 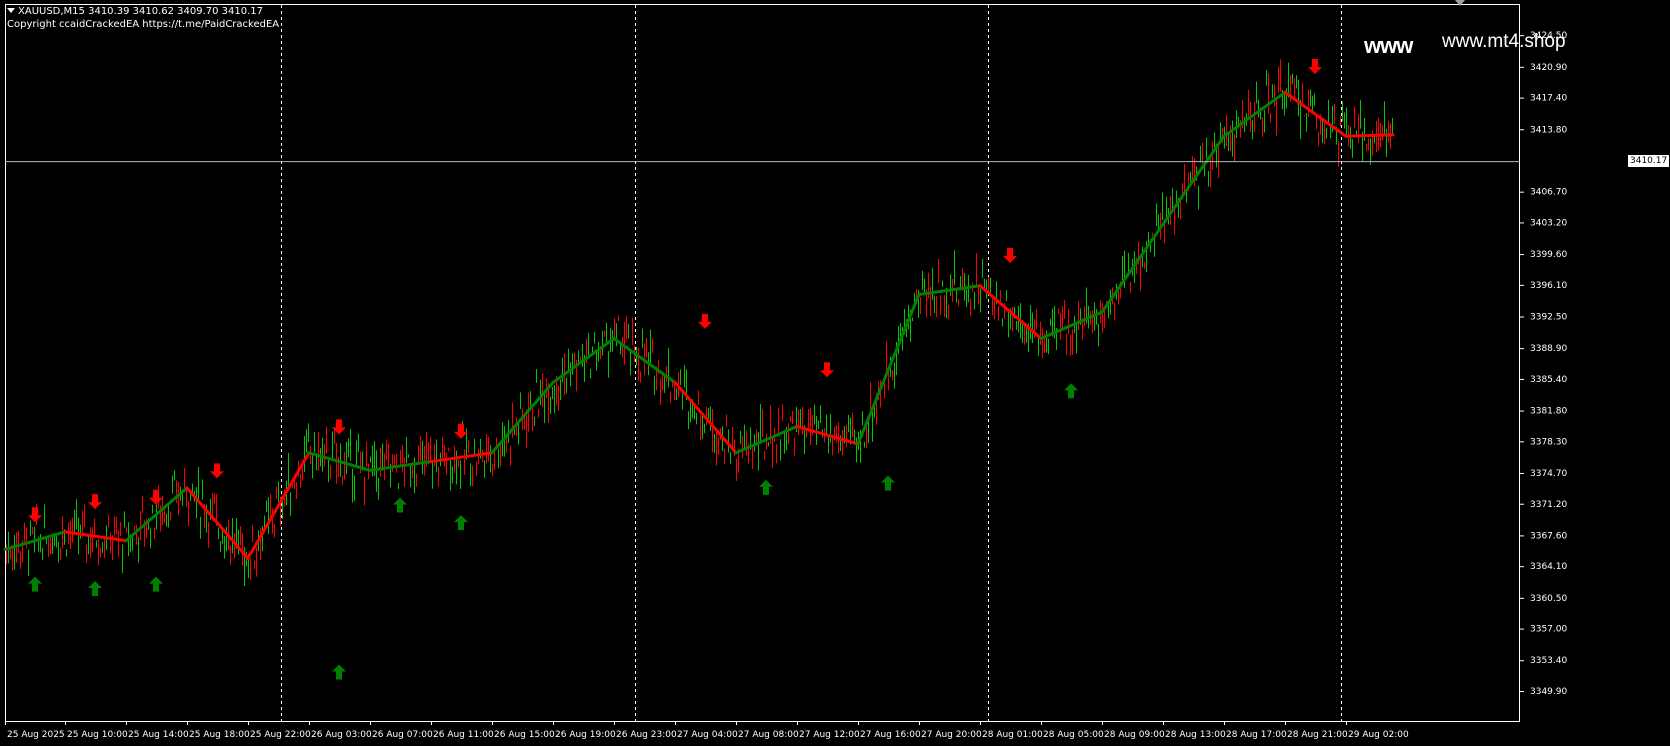 What do you see at coordinates (158, 735) in the screenshot?
I see `x-axis-label: 25 Aug 14:00` at bounding box center [158, 735].